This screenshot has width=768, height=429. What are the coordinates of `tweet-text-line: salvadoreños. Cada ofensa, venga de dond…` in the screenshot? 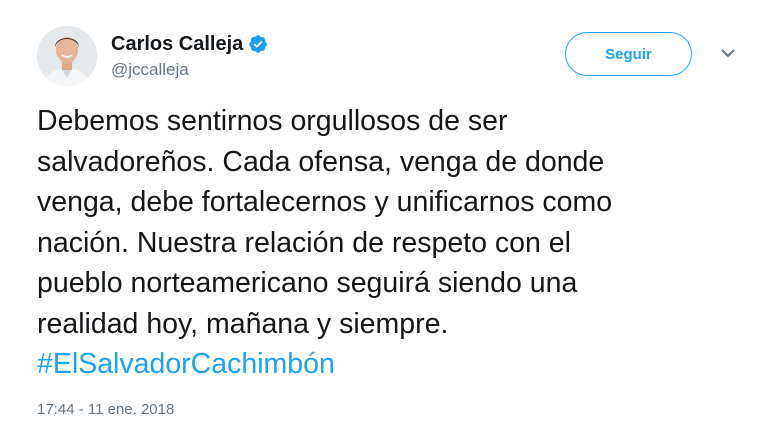 It's located at (321, 161).